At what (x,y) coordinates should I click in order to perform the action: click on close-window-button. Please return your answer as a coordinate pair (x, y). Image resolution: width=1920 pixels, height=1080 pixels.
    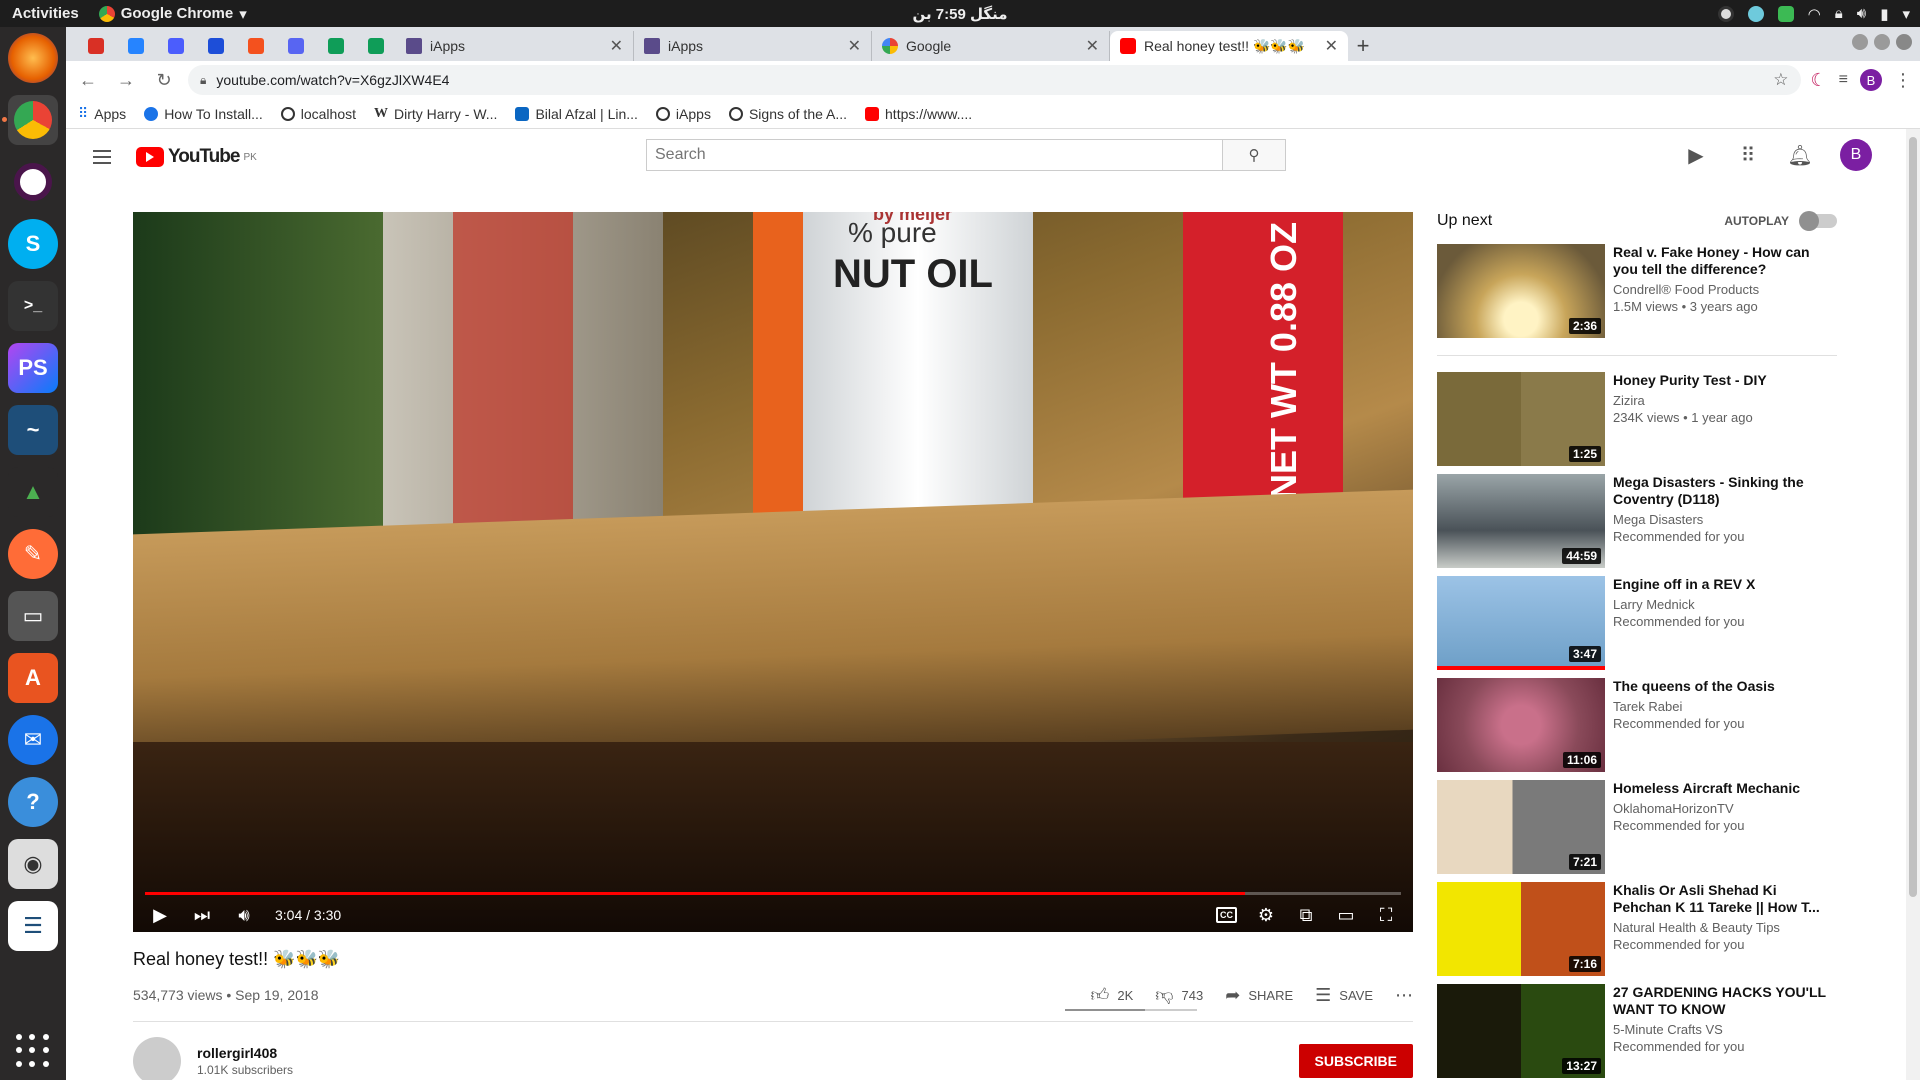
    Looking at the image, I should click on (1904, 42).